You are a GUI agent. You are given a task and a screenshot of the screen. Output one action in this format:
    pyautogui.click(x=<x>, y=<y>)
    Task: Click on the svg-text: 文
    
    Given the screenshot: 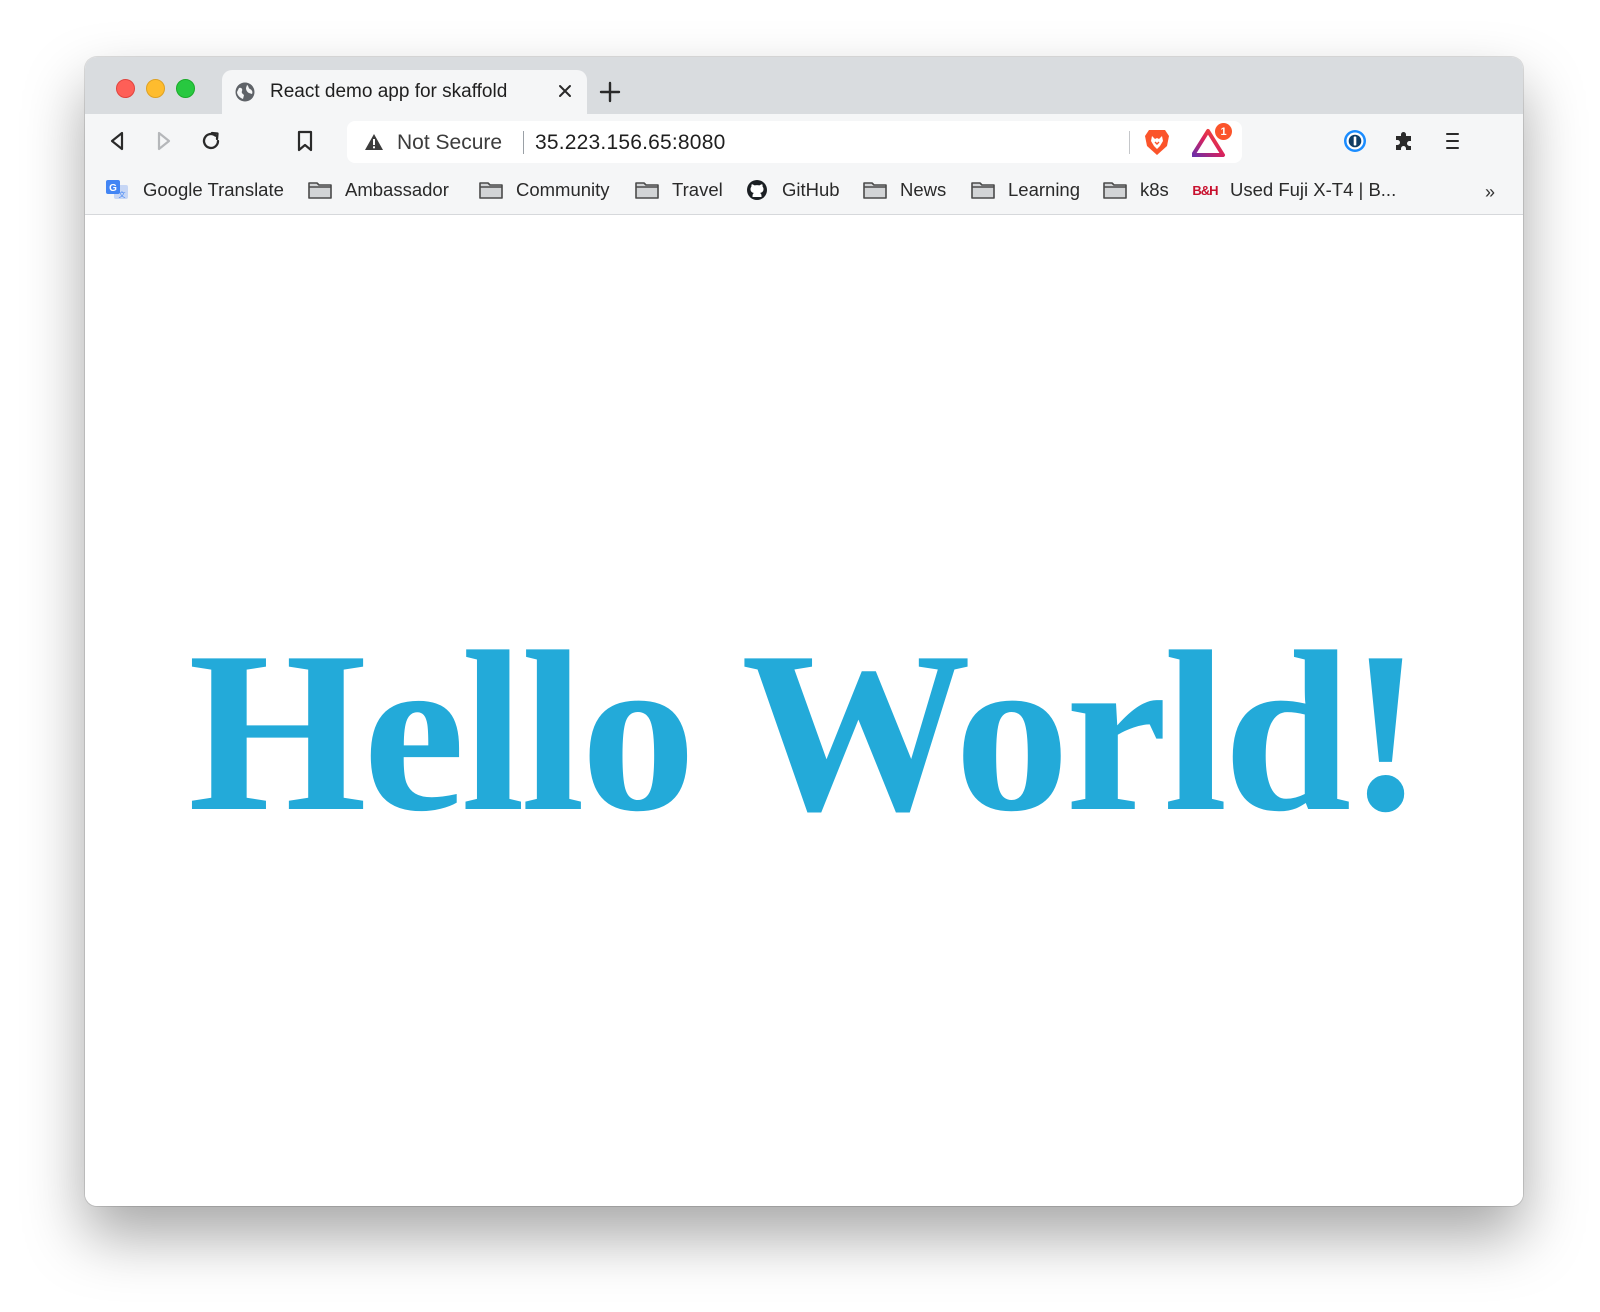 What is the action you would take?
    pyautogui.click(x=122, y=194)
    